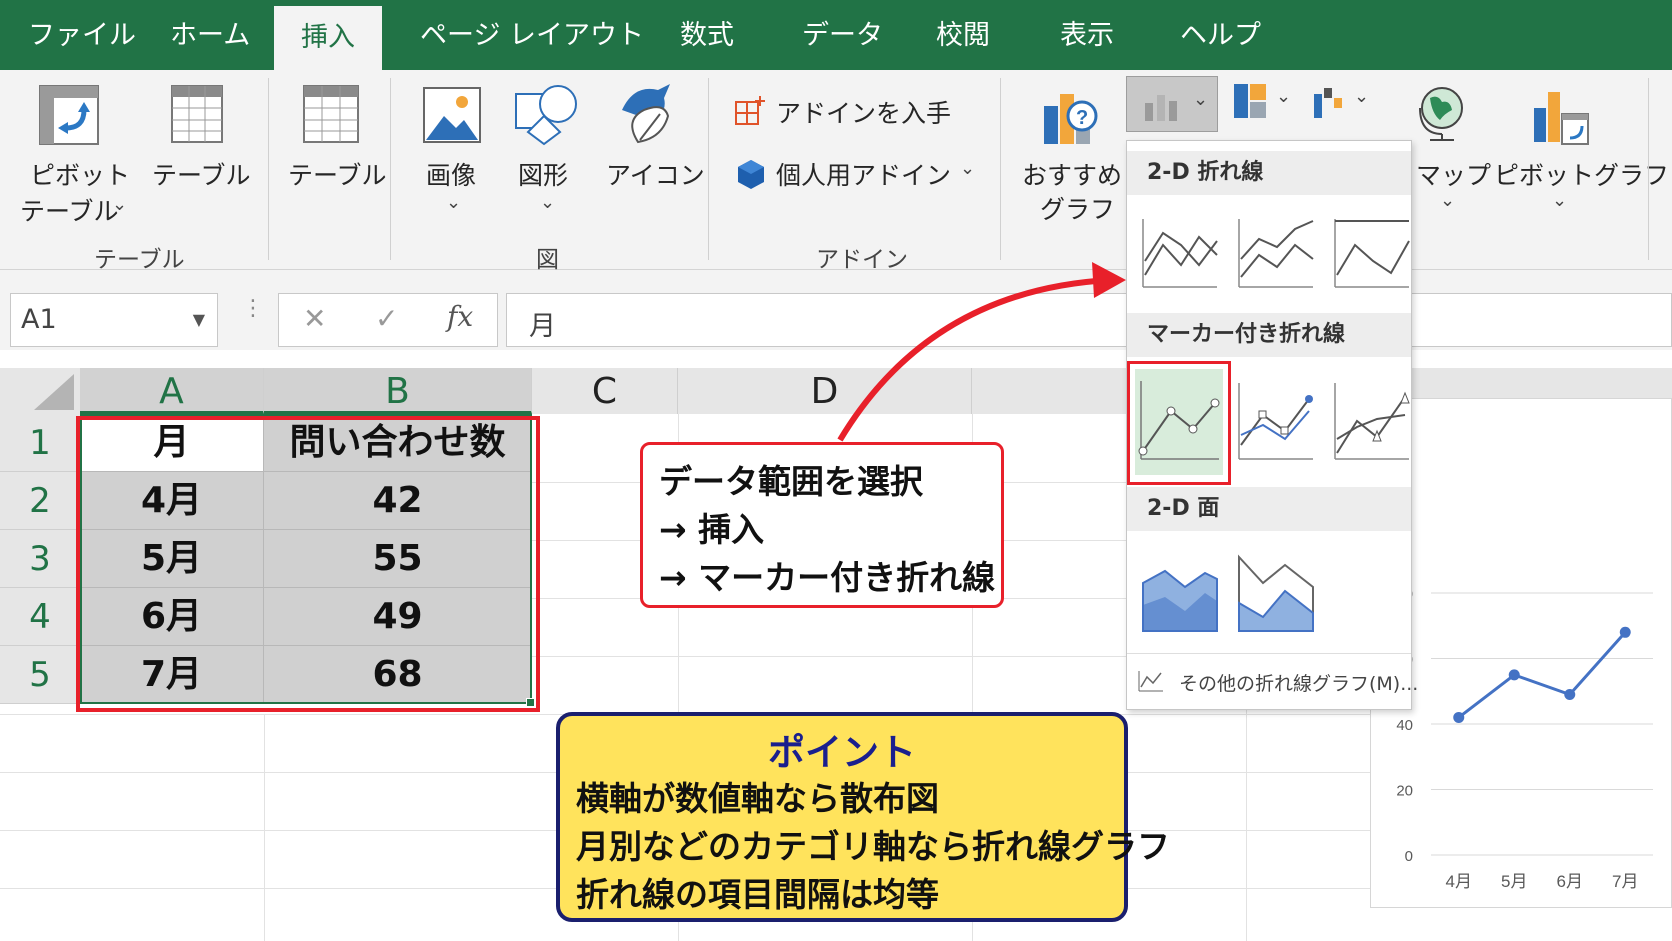  Describe the element at coordinates (1179, 594) in the screenshot. I see `area-chart-thumb` at that location.